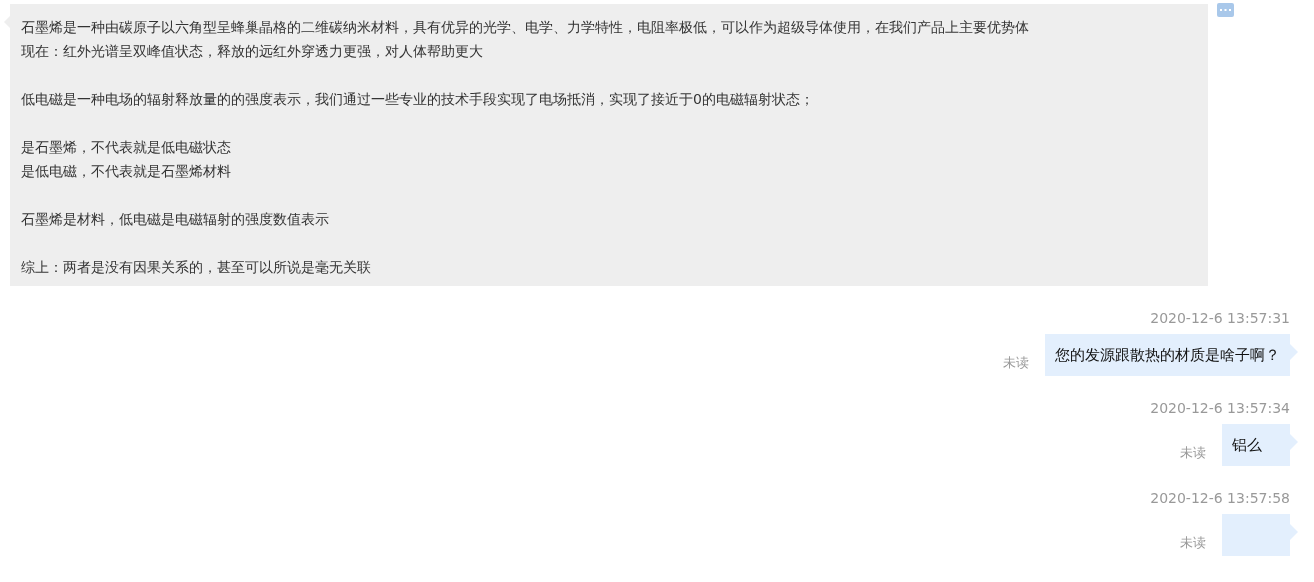 This screenshot has width=1314, height=582. Describe the element at coordinates (1220, 318) in the screenshot. I see `timestamp: 2020-12-6 13:57:31` at that location.